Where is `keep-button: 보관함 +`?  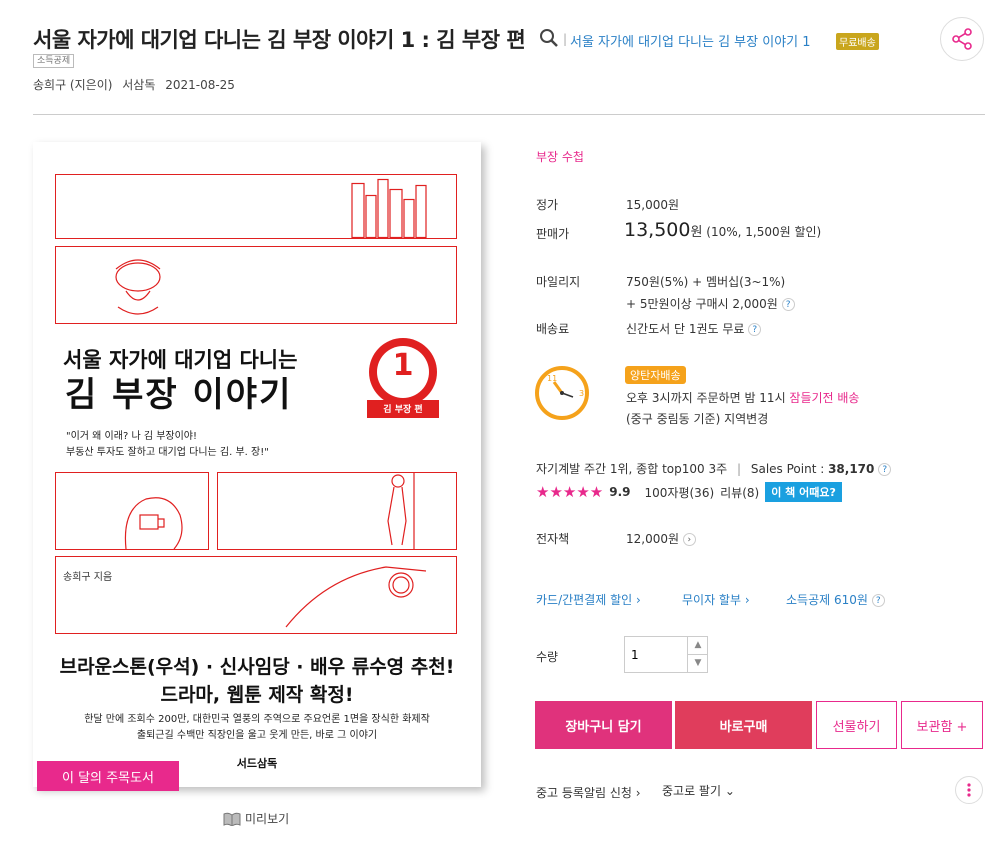
keep-button: 보관함 + is located at coordinates (942, 725).